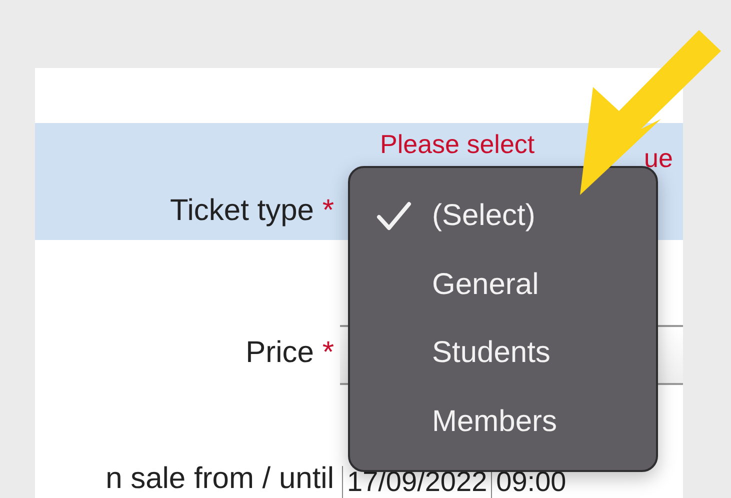 Image resolution: width=731 pixels, height=498 pixels. I want to click on field-label: n sale from / until, so click(220, 479).